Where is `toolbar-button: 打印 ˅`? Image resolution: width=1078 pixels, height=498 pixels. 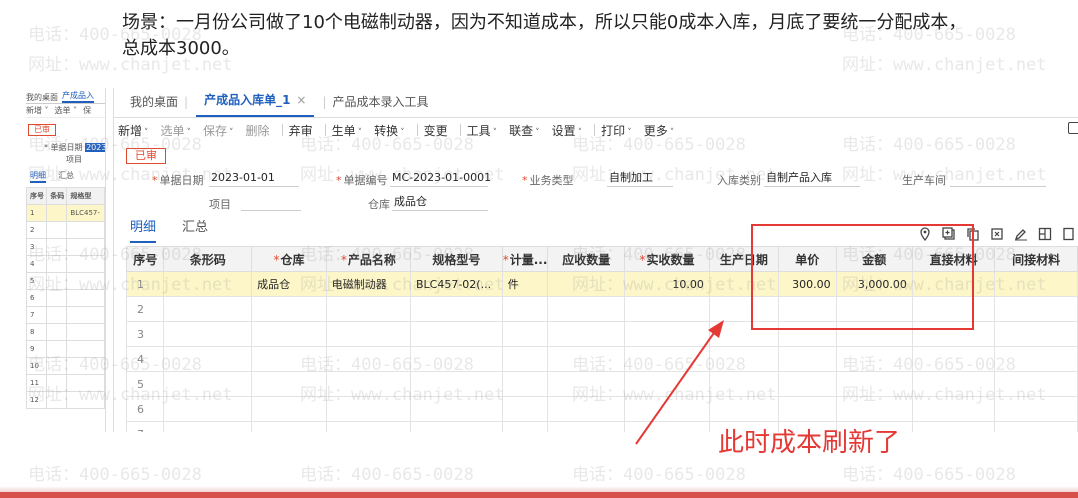 toolbar-button: 打印 ˅ is located at coordinates (621, 130).